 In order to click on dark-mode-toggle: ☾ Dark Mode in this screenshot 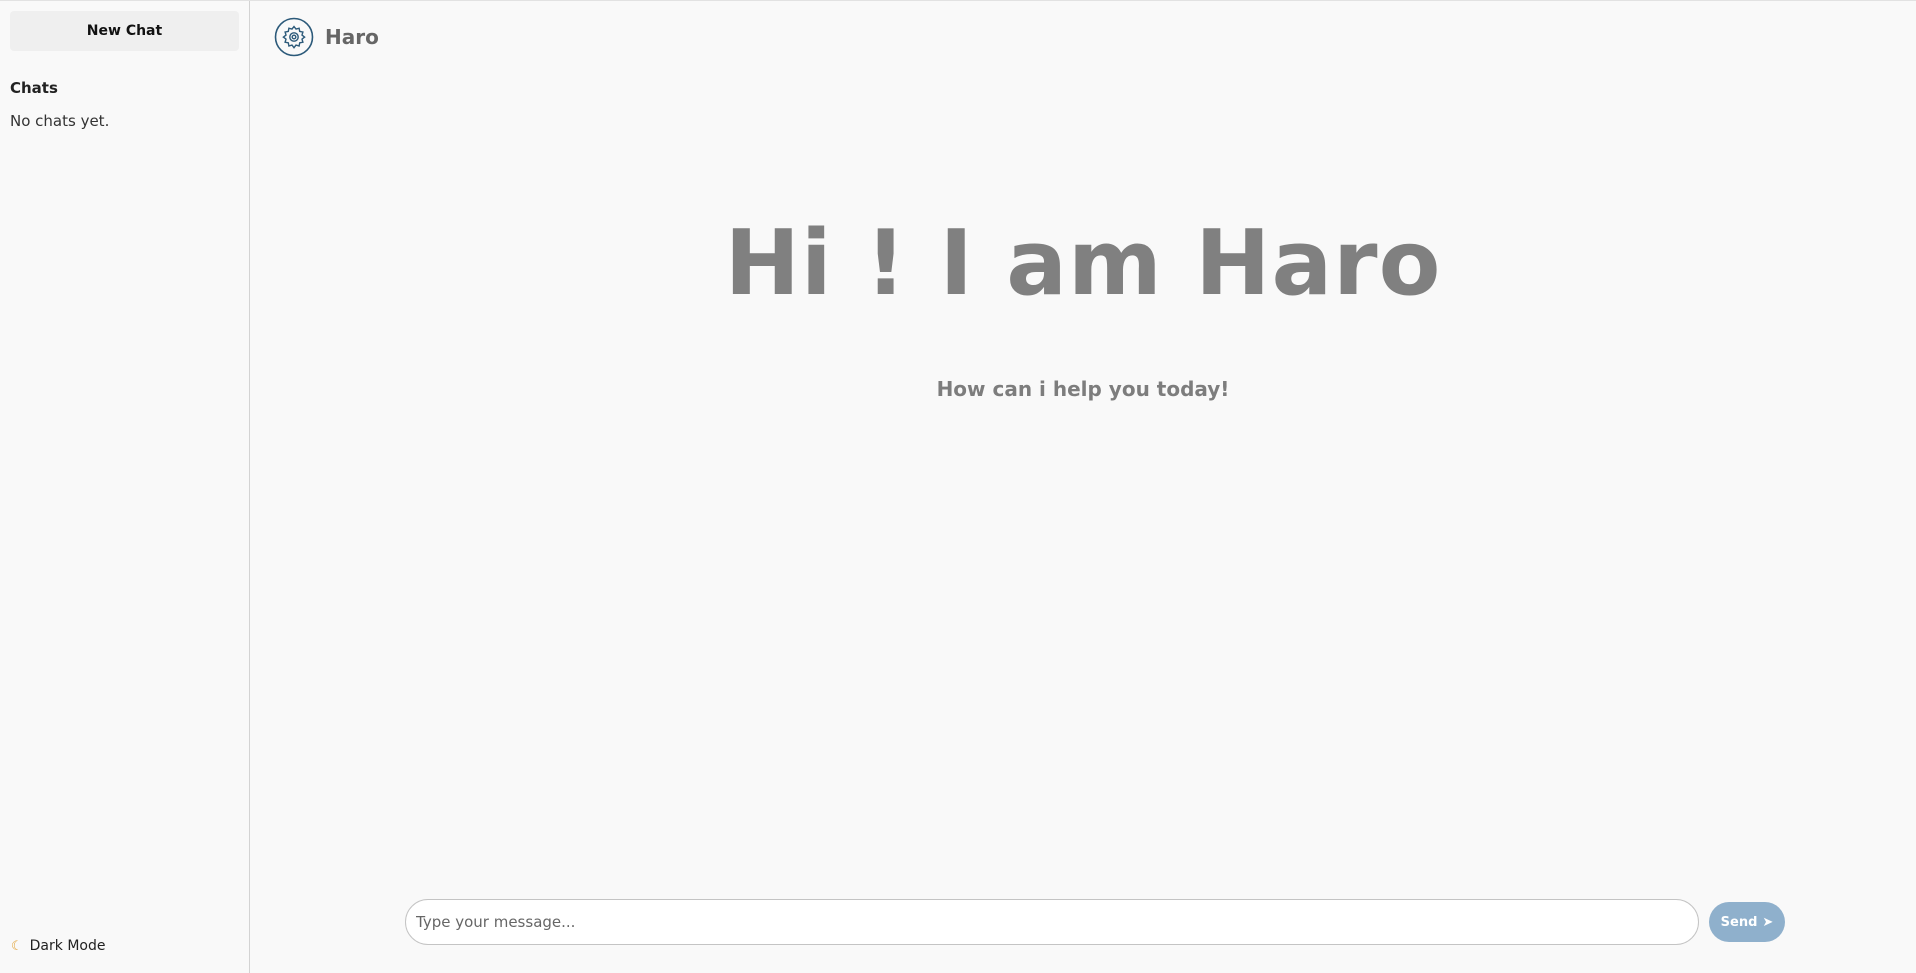, I will do `click(58, 946)`.